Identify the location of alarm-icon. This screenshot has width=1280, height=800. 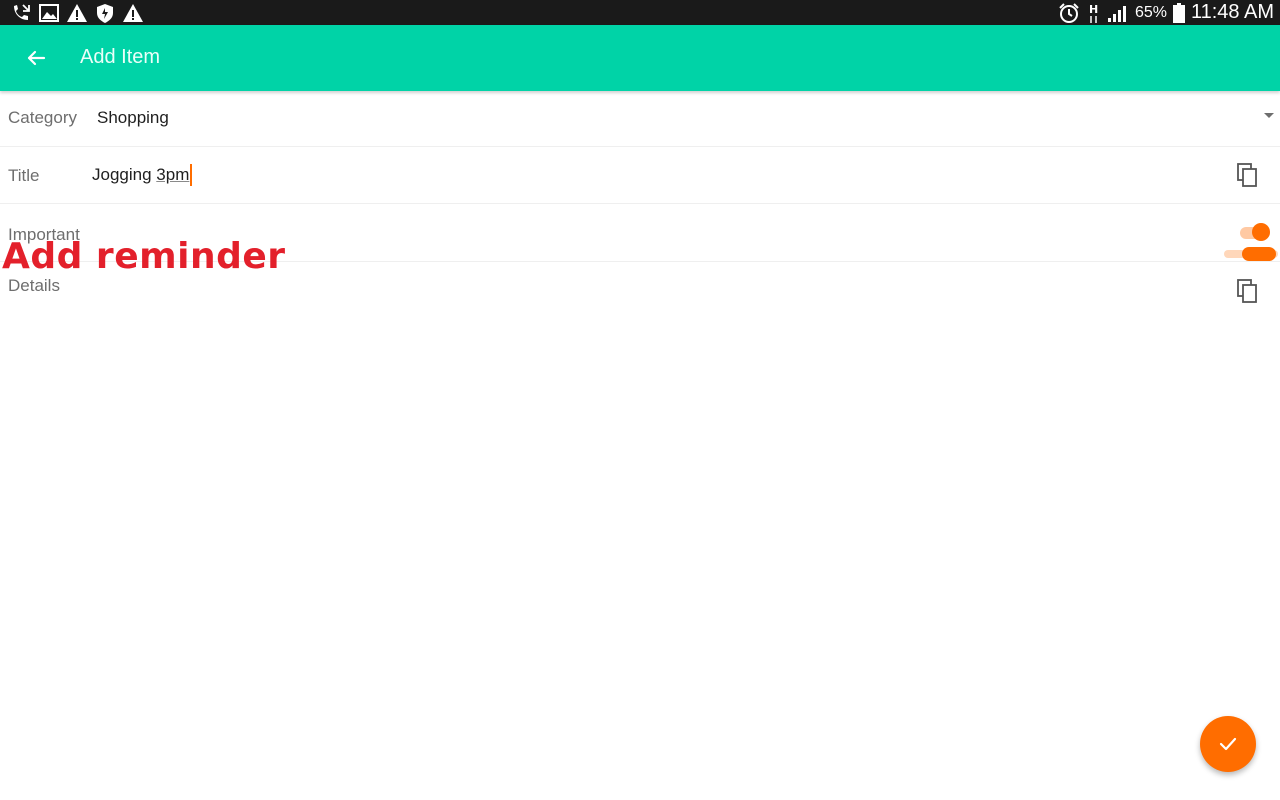
(1069, 12).